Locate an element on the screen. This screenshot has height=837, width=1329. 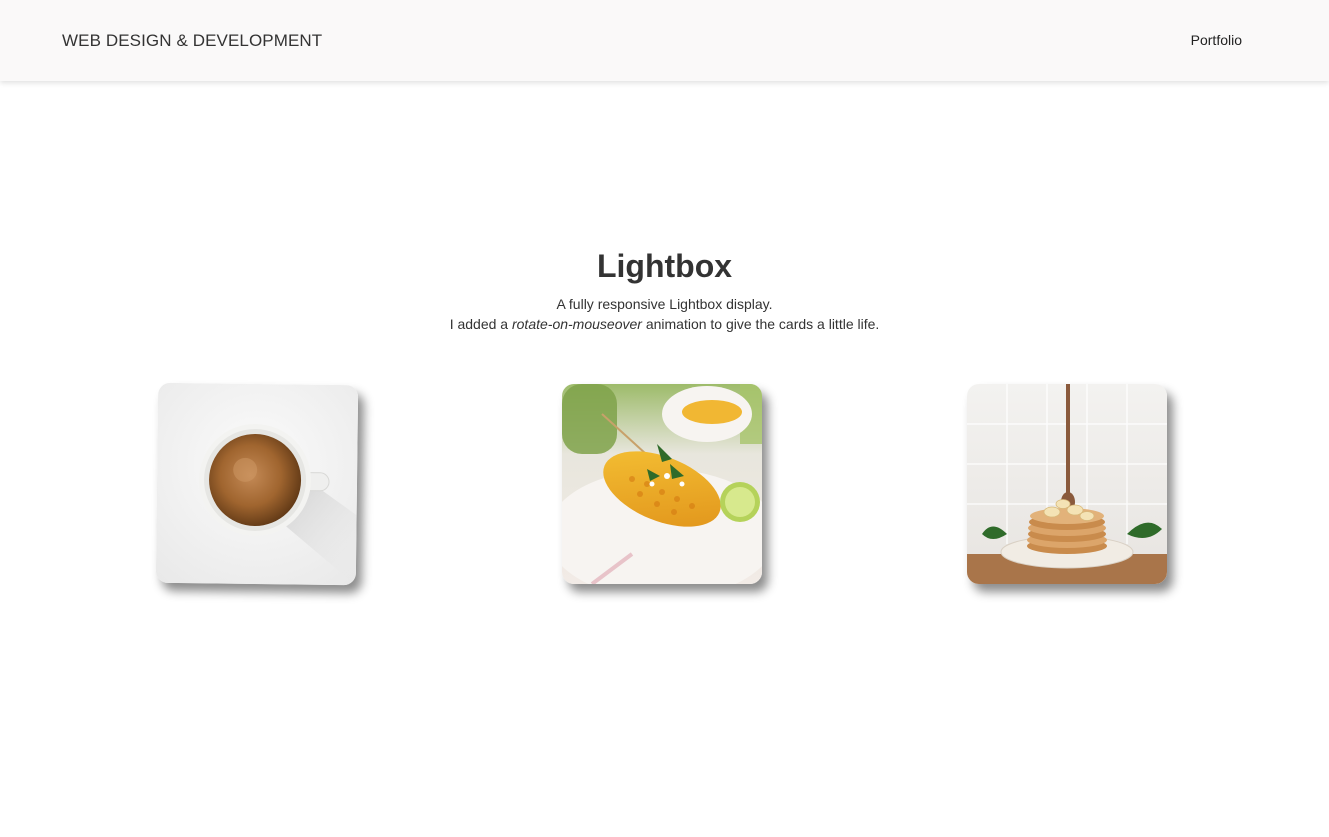
gallery-card-coffee is located at coordinates (257, 484).